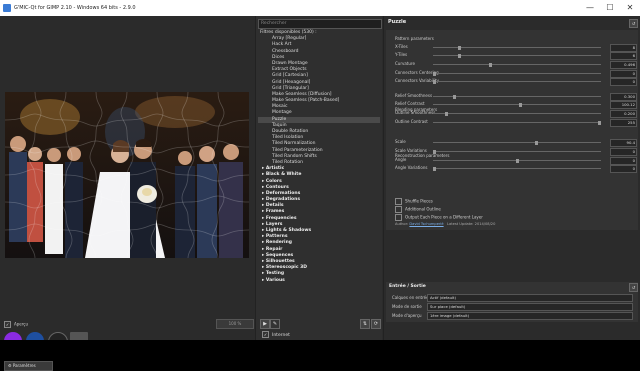 This screenshot has height=371, width=640. What do you see at coordinates (444, 217) in the screenshot?
I see `output-layers-label: Output Each Piece on a Different Layer` at bounding box center [444, 217].